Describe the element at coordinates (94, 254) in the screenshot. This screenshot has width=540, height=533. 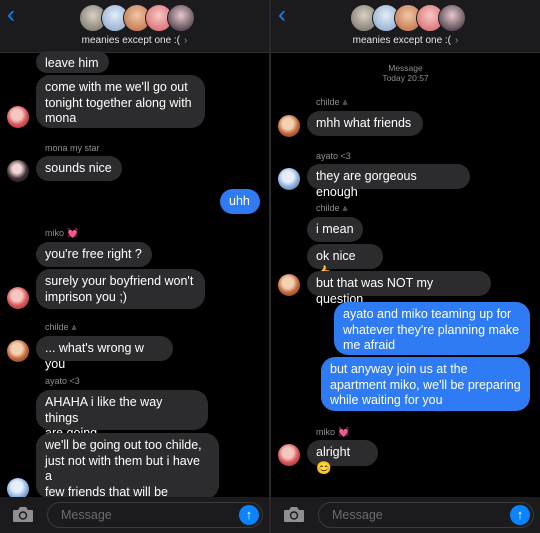
I see `message-bubble: you're free right ?` at that location.